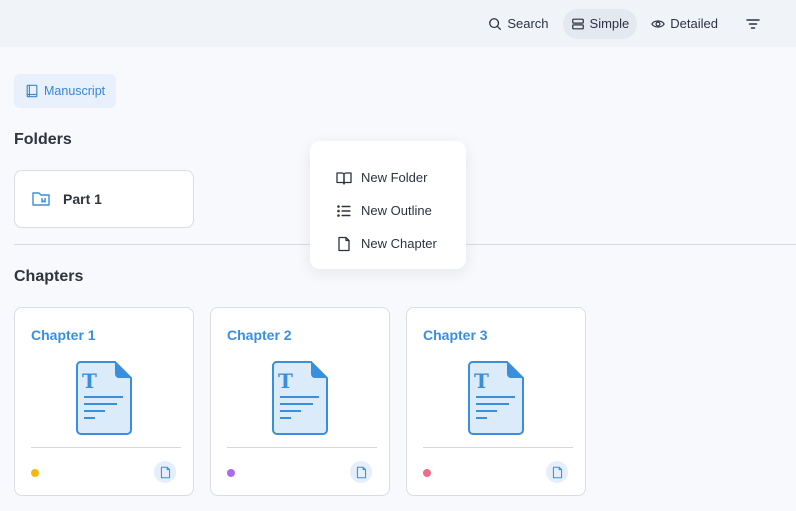 This screenshot has width=796, height=511. I want to click on search-button: Search, so click(518, 24).